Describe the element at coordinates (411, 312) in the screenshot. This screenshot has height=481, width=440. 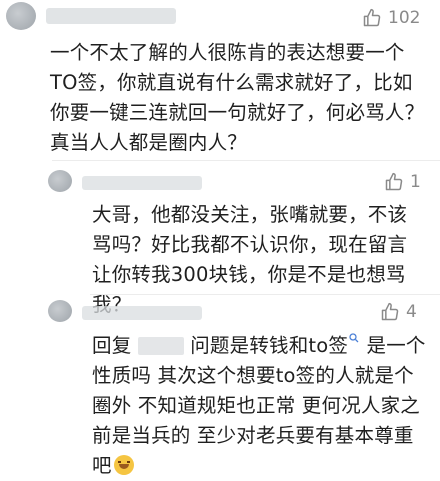
I see `like-count: 4` at that location.